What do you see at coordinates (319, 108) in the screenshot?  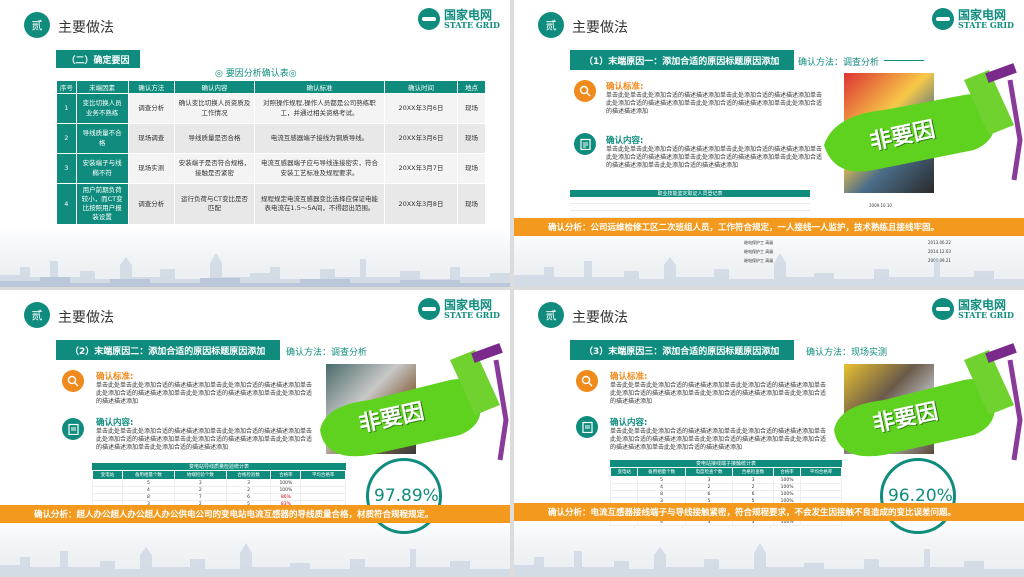 I see `table-cell-standard: 对照操作规程,操作人员都是公司熟练职工，并通过相关资格考试。` at bounding box center [319, 108].